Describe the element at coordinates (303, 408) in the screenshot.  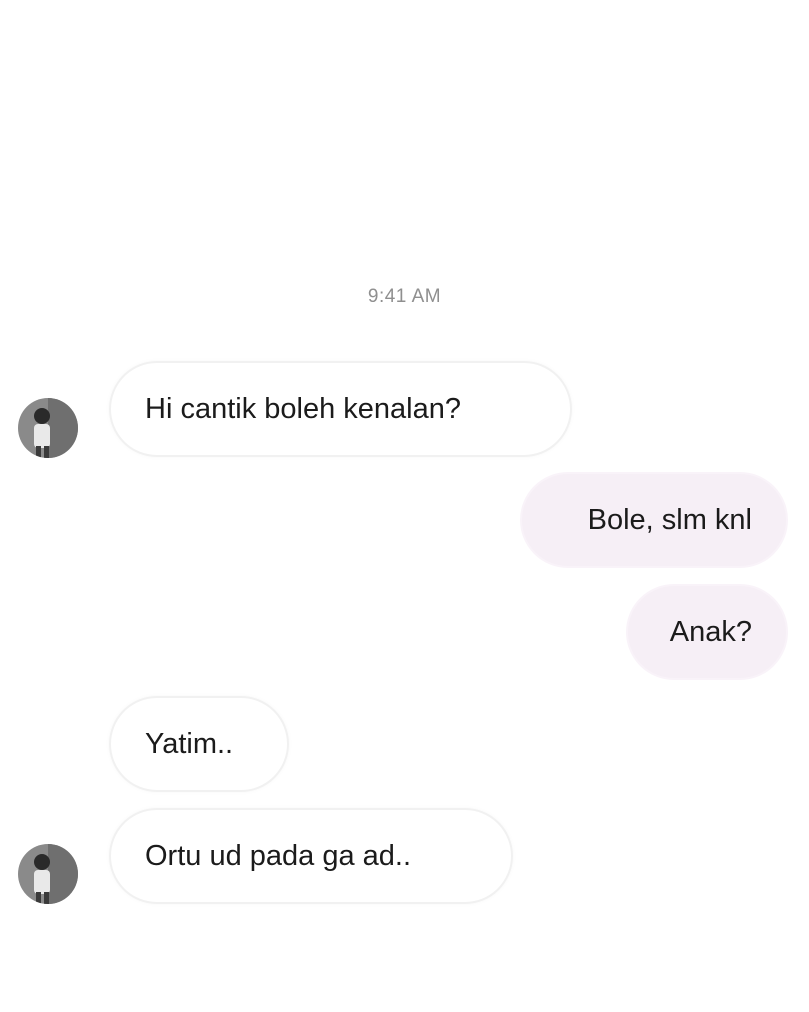
I see `message-text: Hi cantik boleh kenalan?` at that location.